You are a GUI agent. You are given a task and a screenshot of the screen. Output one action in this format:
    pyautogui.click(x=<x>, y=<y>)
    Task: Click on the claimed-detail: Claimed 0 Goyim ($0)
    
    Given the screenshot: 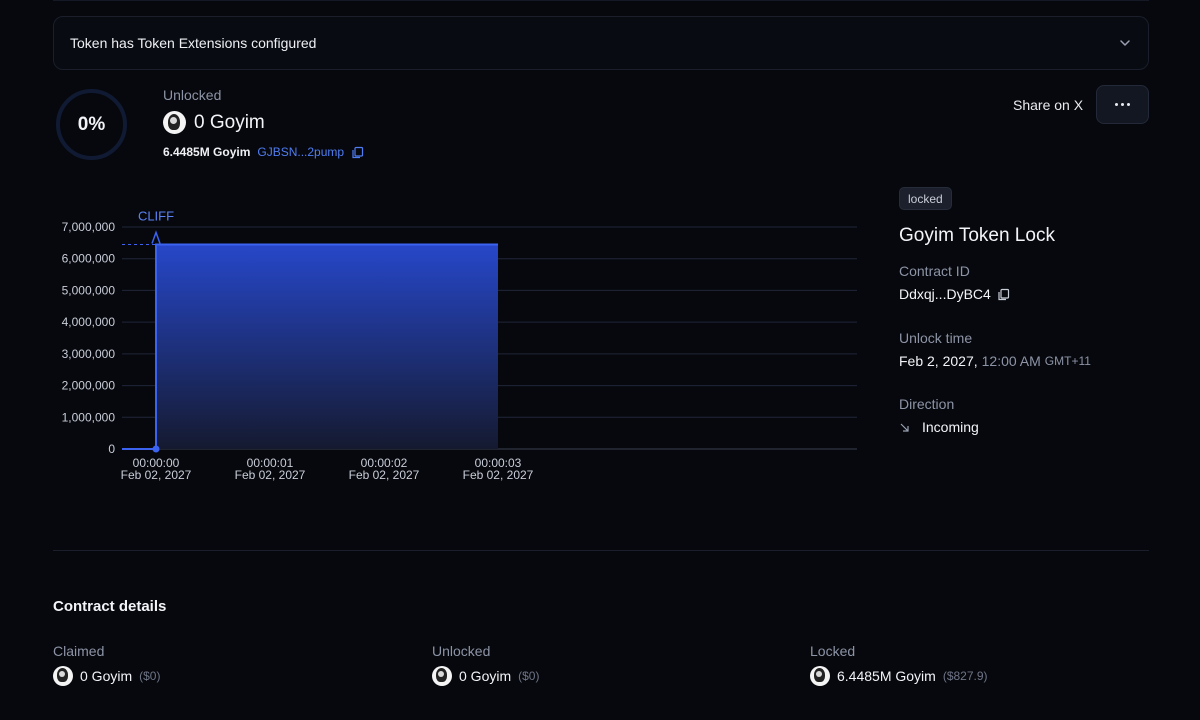 What is the action you would take?
    pyautogui.click(x=106, y=664)
    